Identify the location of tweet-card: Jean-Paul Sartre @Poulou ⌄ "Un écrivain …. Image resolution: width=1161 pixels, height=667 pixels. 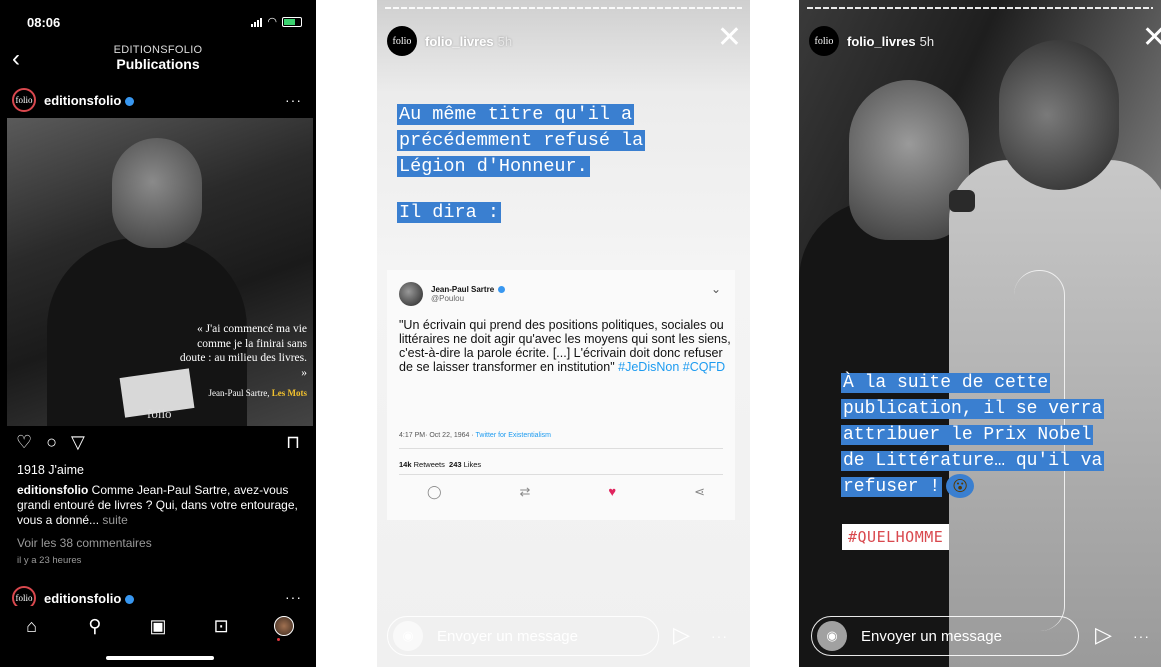
(561, 395).